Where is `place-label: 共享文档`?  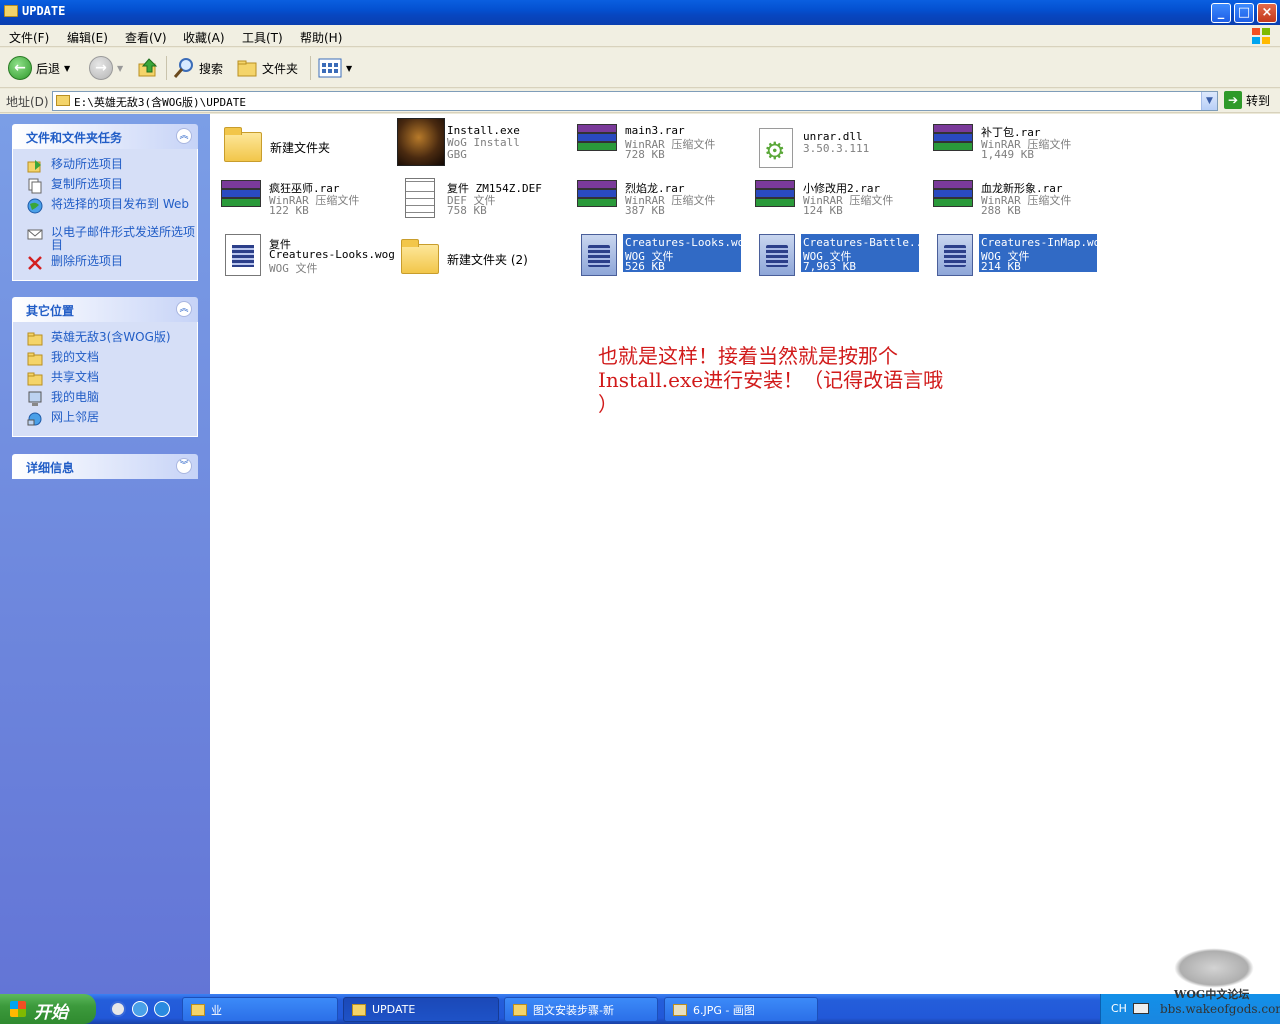
place-label: 共享文档 is located at coordinates (75, 377).